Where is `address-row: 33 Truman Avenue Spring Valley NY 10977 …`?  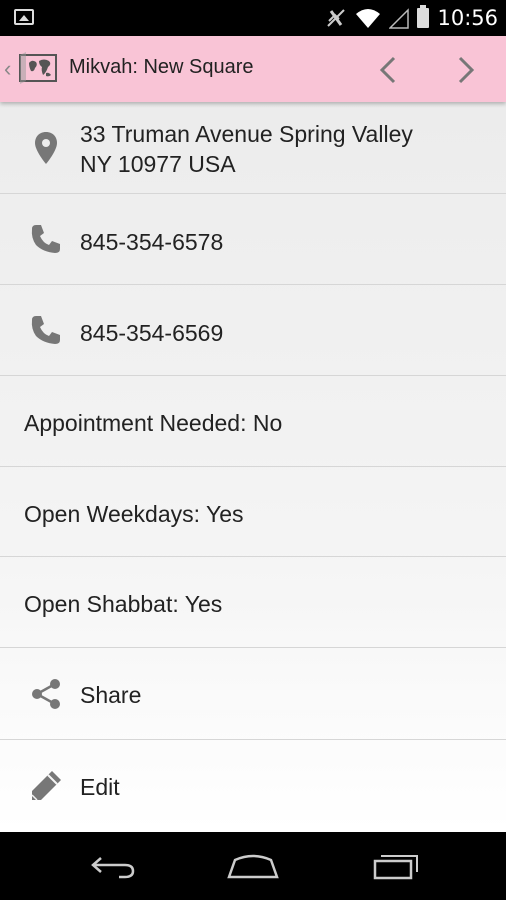 address-row: 33 Truman Avenue Spring Valley NY 10977 … is located at coordinates (253, 148).